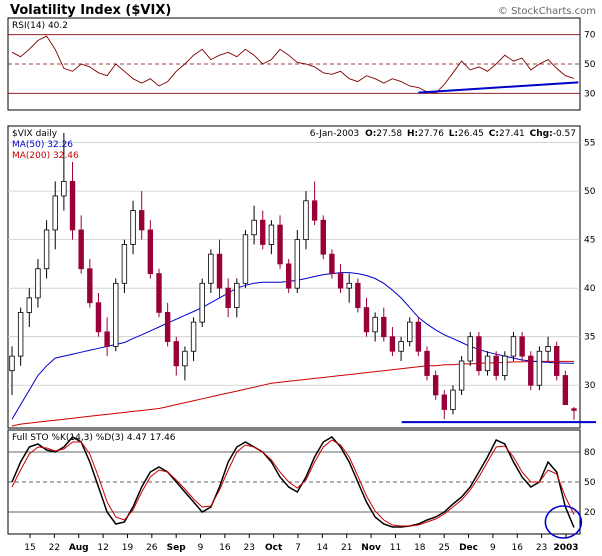 The image size is (602, 556). I want to click on low-label: L:, so click(453, 134).